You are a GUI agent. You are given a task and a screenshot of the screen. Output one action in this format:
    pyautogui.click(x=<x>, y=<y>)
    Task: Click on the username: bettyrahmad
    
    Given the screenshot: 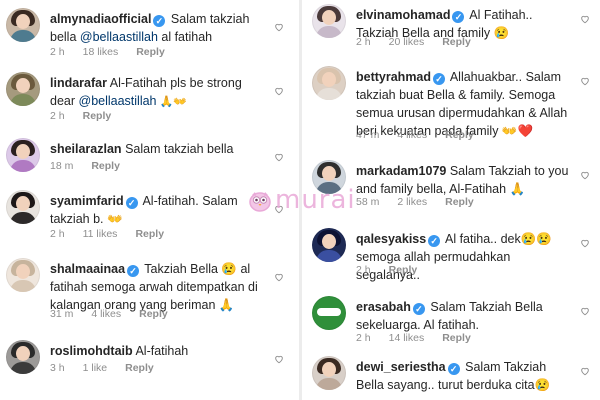 What is the action you would take?
    pyautogui.click(x=393, y=77)
    